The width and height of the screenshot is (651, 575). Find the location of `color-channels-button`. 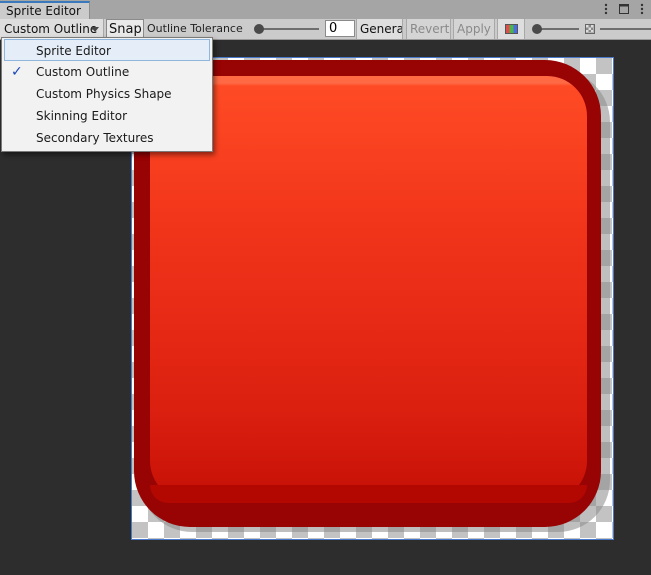

color-channels-button is located at coordinates (511, 29).